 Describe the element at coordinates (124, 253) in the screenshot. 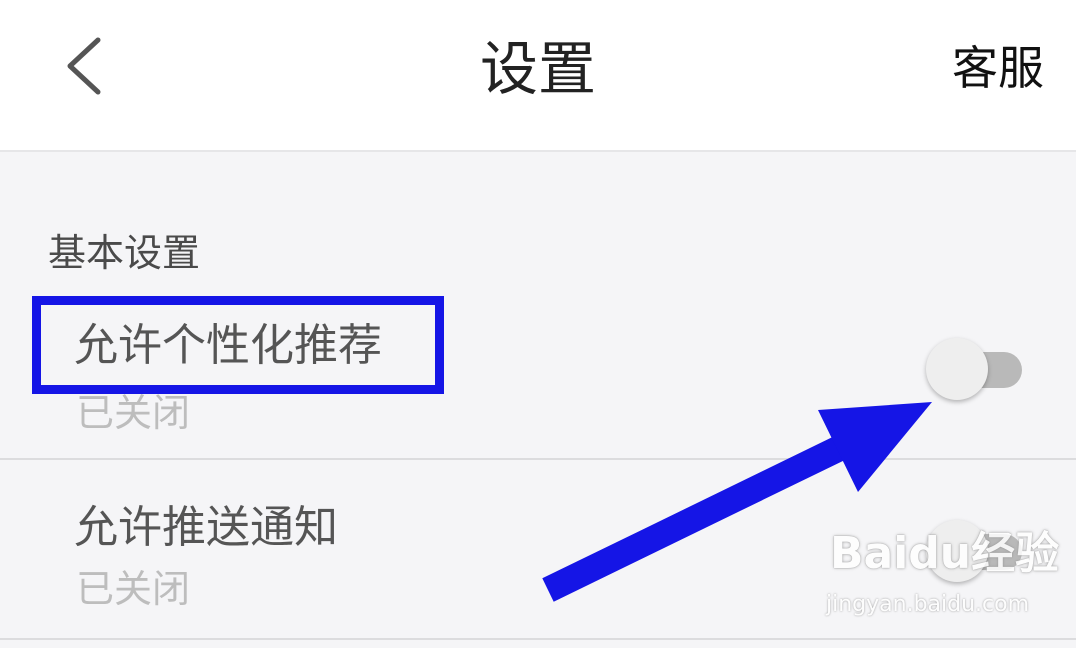

I see `section-title-basic: 基本设置` at that location.